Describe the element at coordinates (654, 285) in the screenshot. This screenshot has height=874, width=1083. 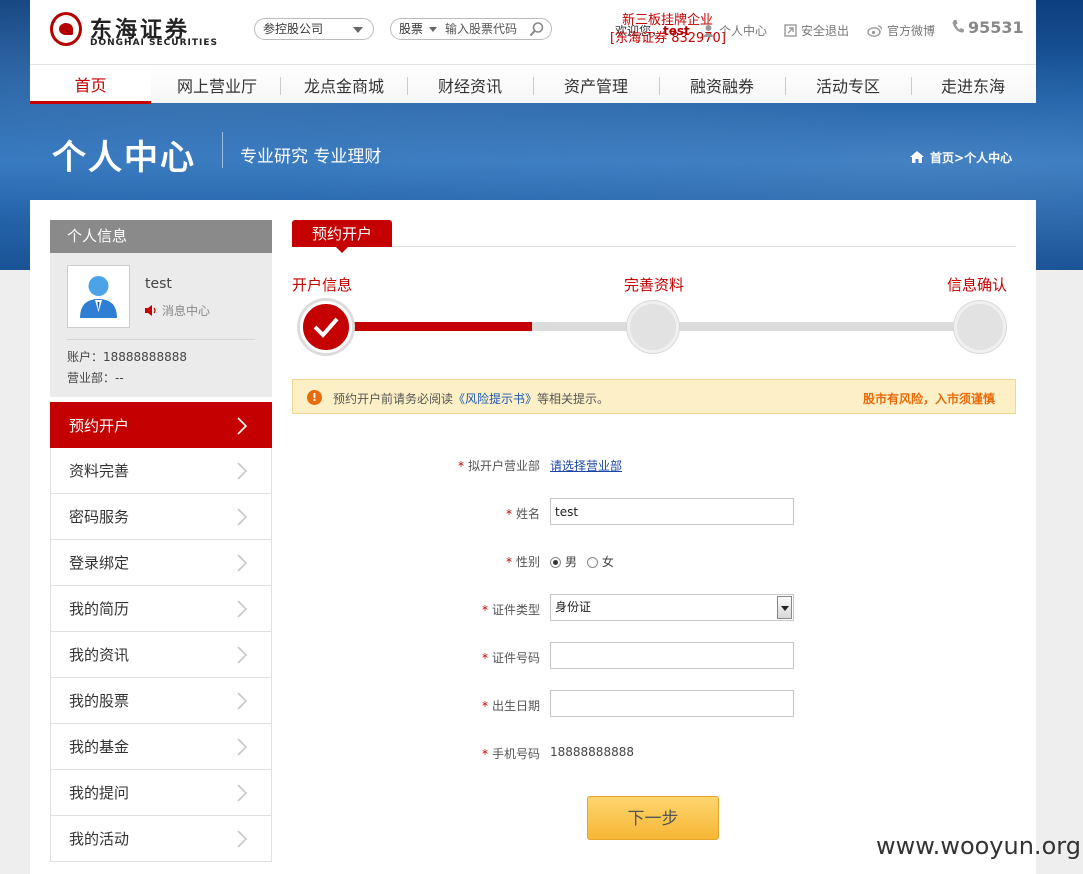
I see `step-label-complete: 完善资料` at that location.